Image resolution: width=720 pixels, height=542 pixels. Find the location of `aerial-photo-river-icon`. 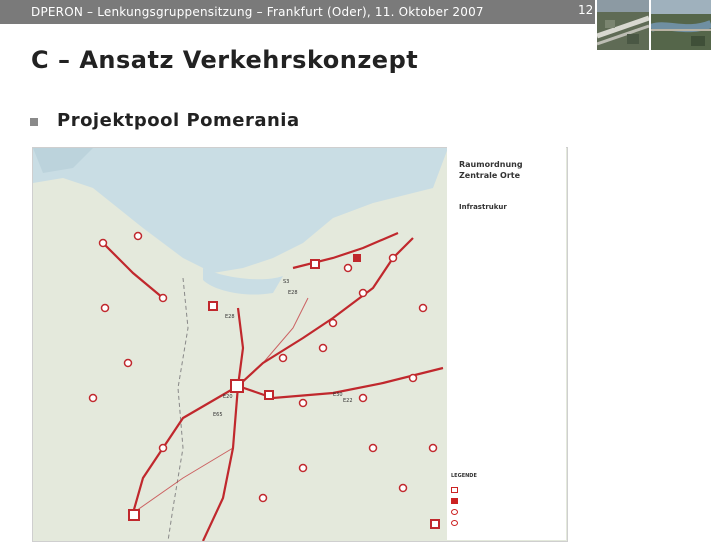

aerial-photo-river-icon is located at coordinates (681, 25).